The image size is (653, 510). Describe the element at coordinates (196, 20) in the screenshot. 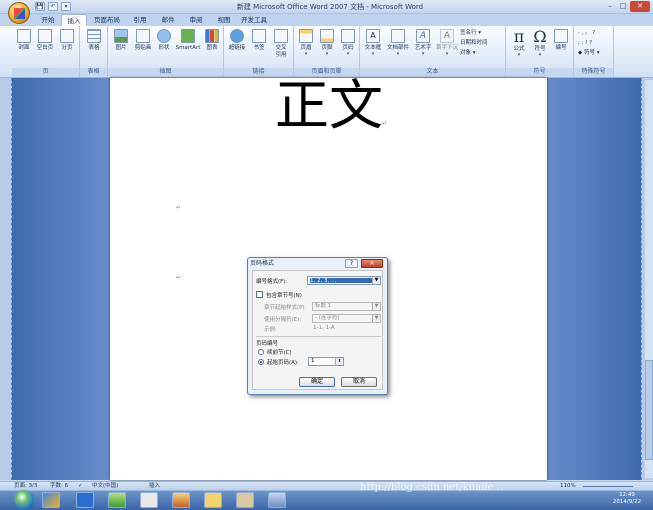

I see `tab-review: 审阅` at that location.